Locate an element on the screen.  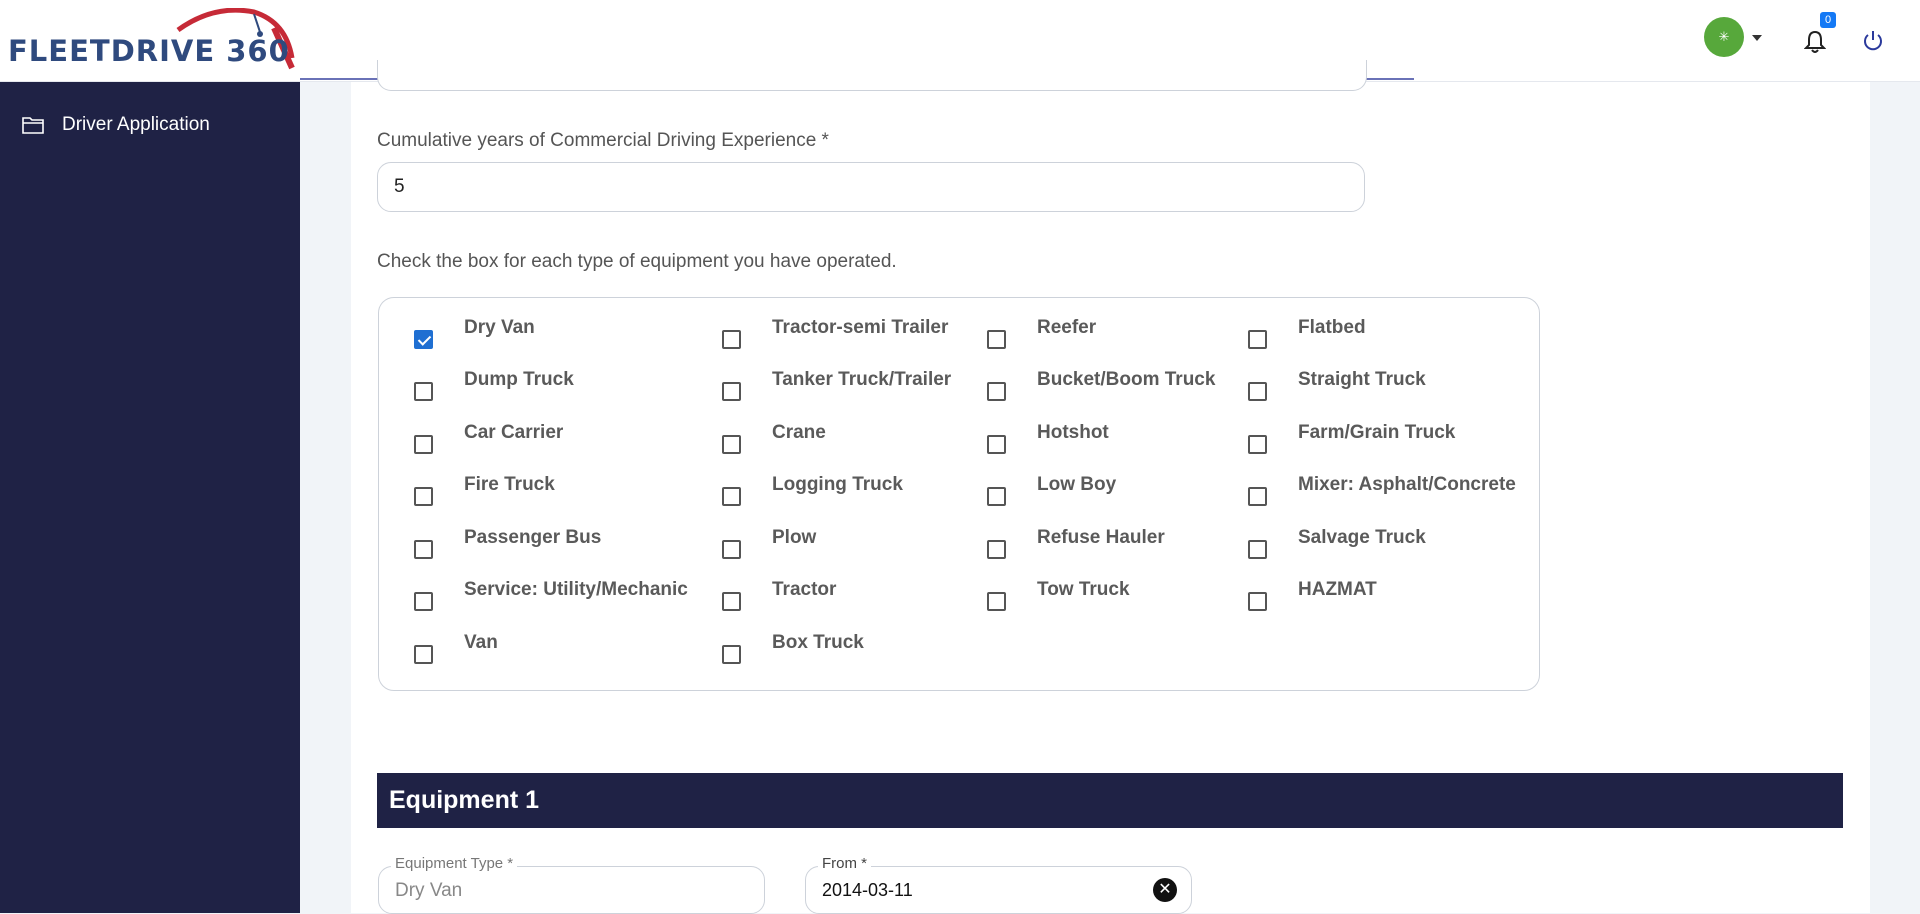
equipment-option: Crane is located at coordinates (774, 440).